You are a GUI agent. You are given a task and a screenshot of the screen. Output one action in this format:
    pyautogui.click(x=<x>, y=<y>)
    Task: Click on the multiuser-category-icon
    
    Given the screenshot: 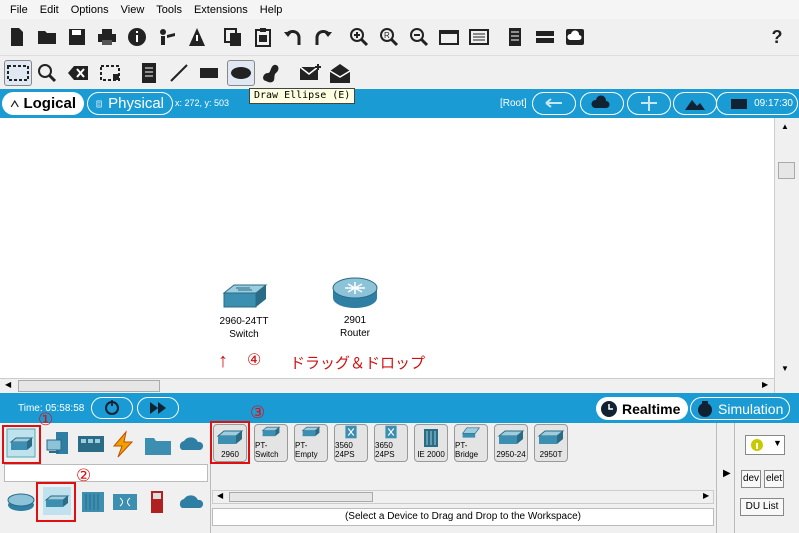 What is the action you would take?
    pyautogui.click(x=191, y=445)
    